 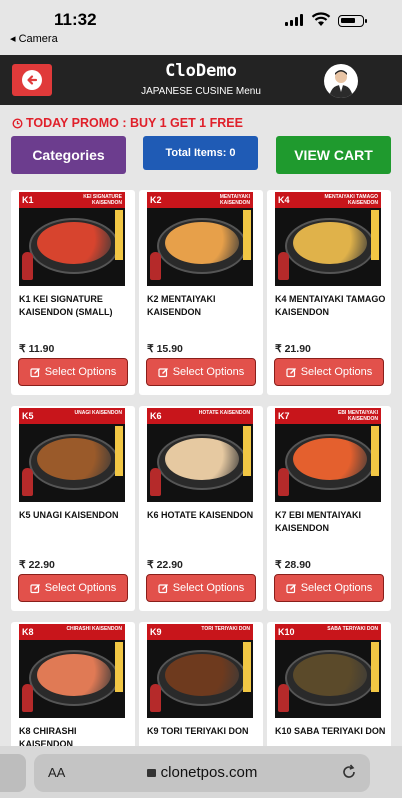 What do you see at coordinates (349, 772) in the screenshot?
I see `reload-icon` at bounding box center [349, 772].